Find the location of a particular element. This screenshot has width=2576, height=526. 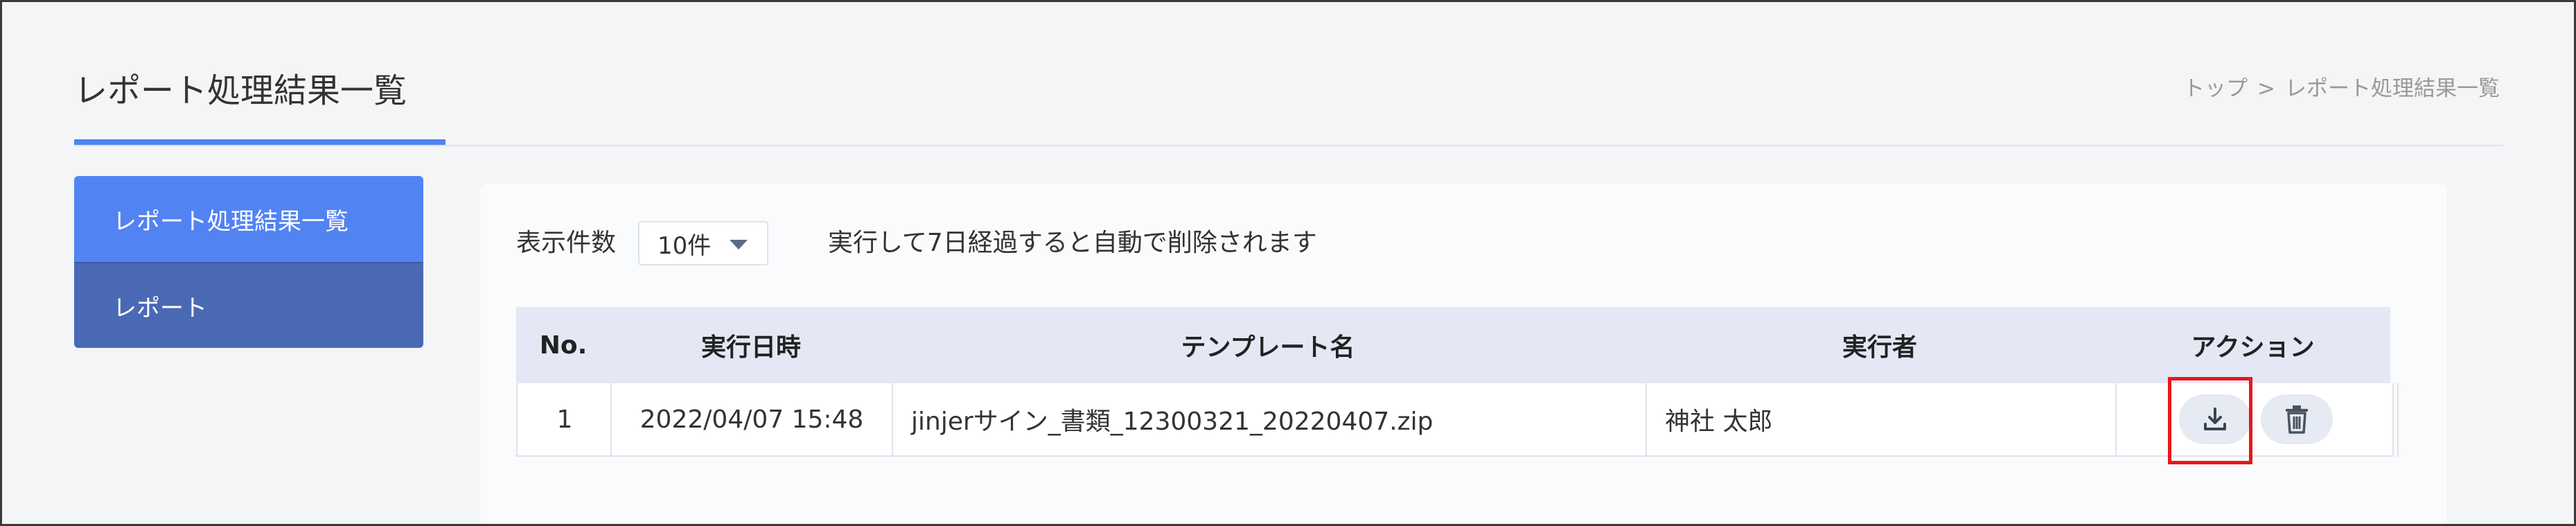

sidebar-item-report-results: レポート処理結果一覧 is located at coordinates (249, 219).